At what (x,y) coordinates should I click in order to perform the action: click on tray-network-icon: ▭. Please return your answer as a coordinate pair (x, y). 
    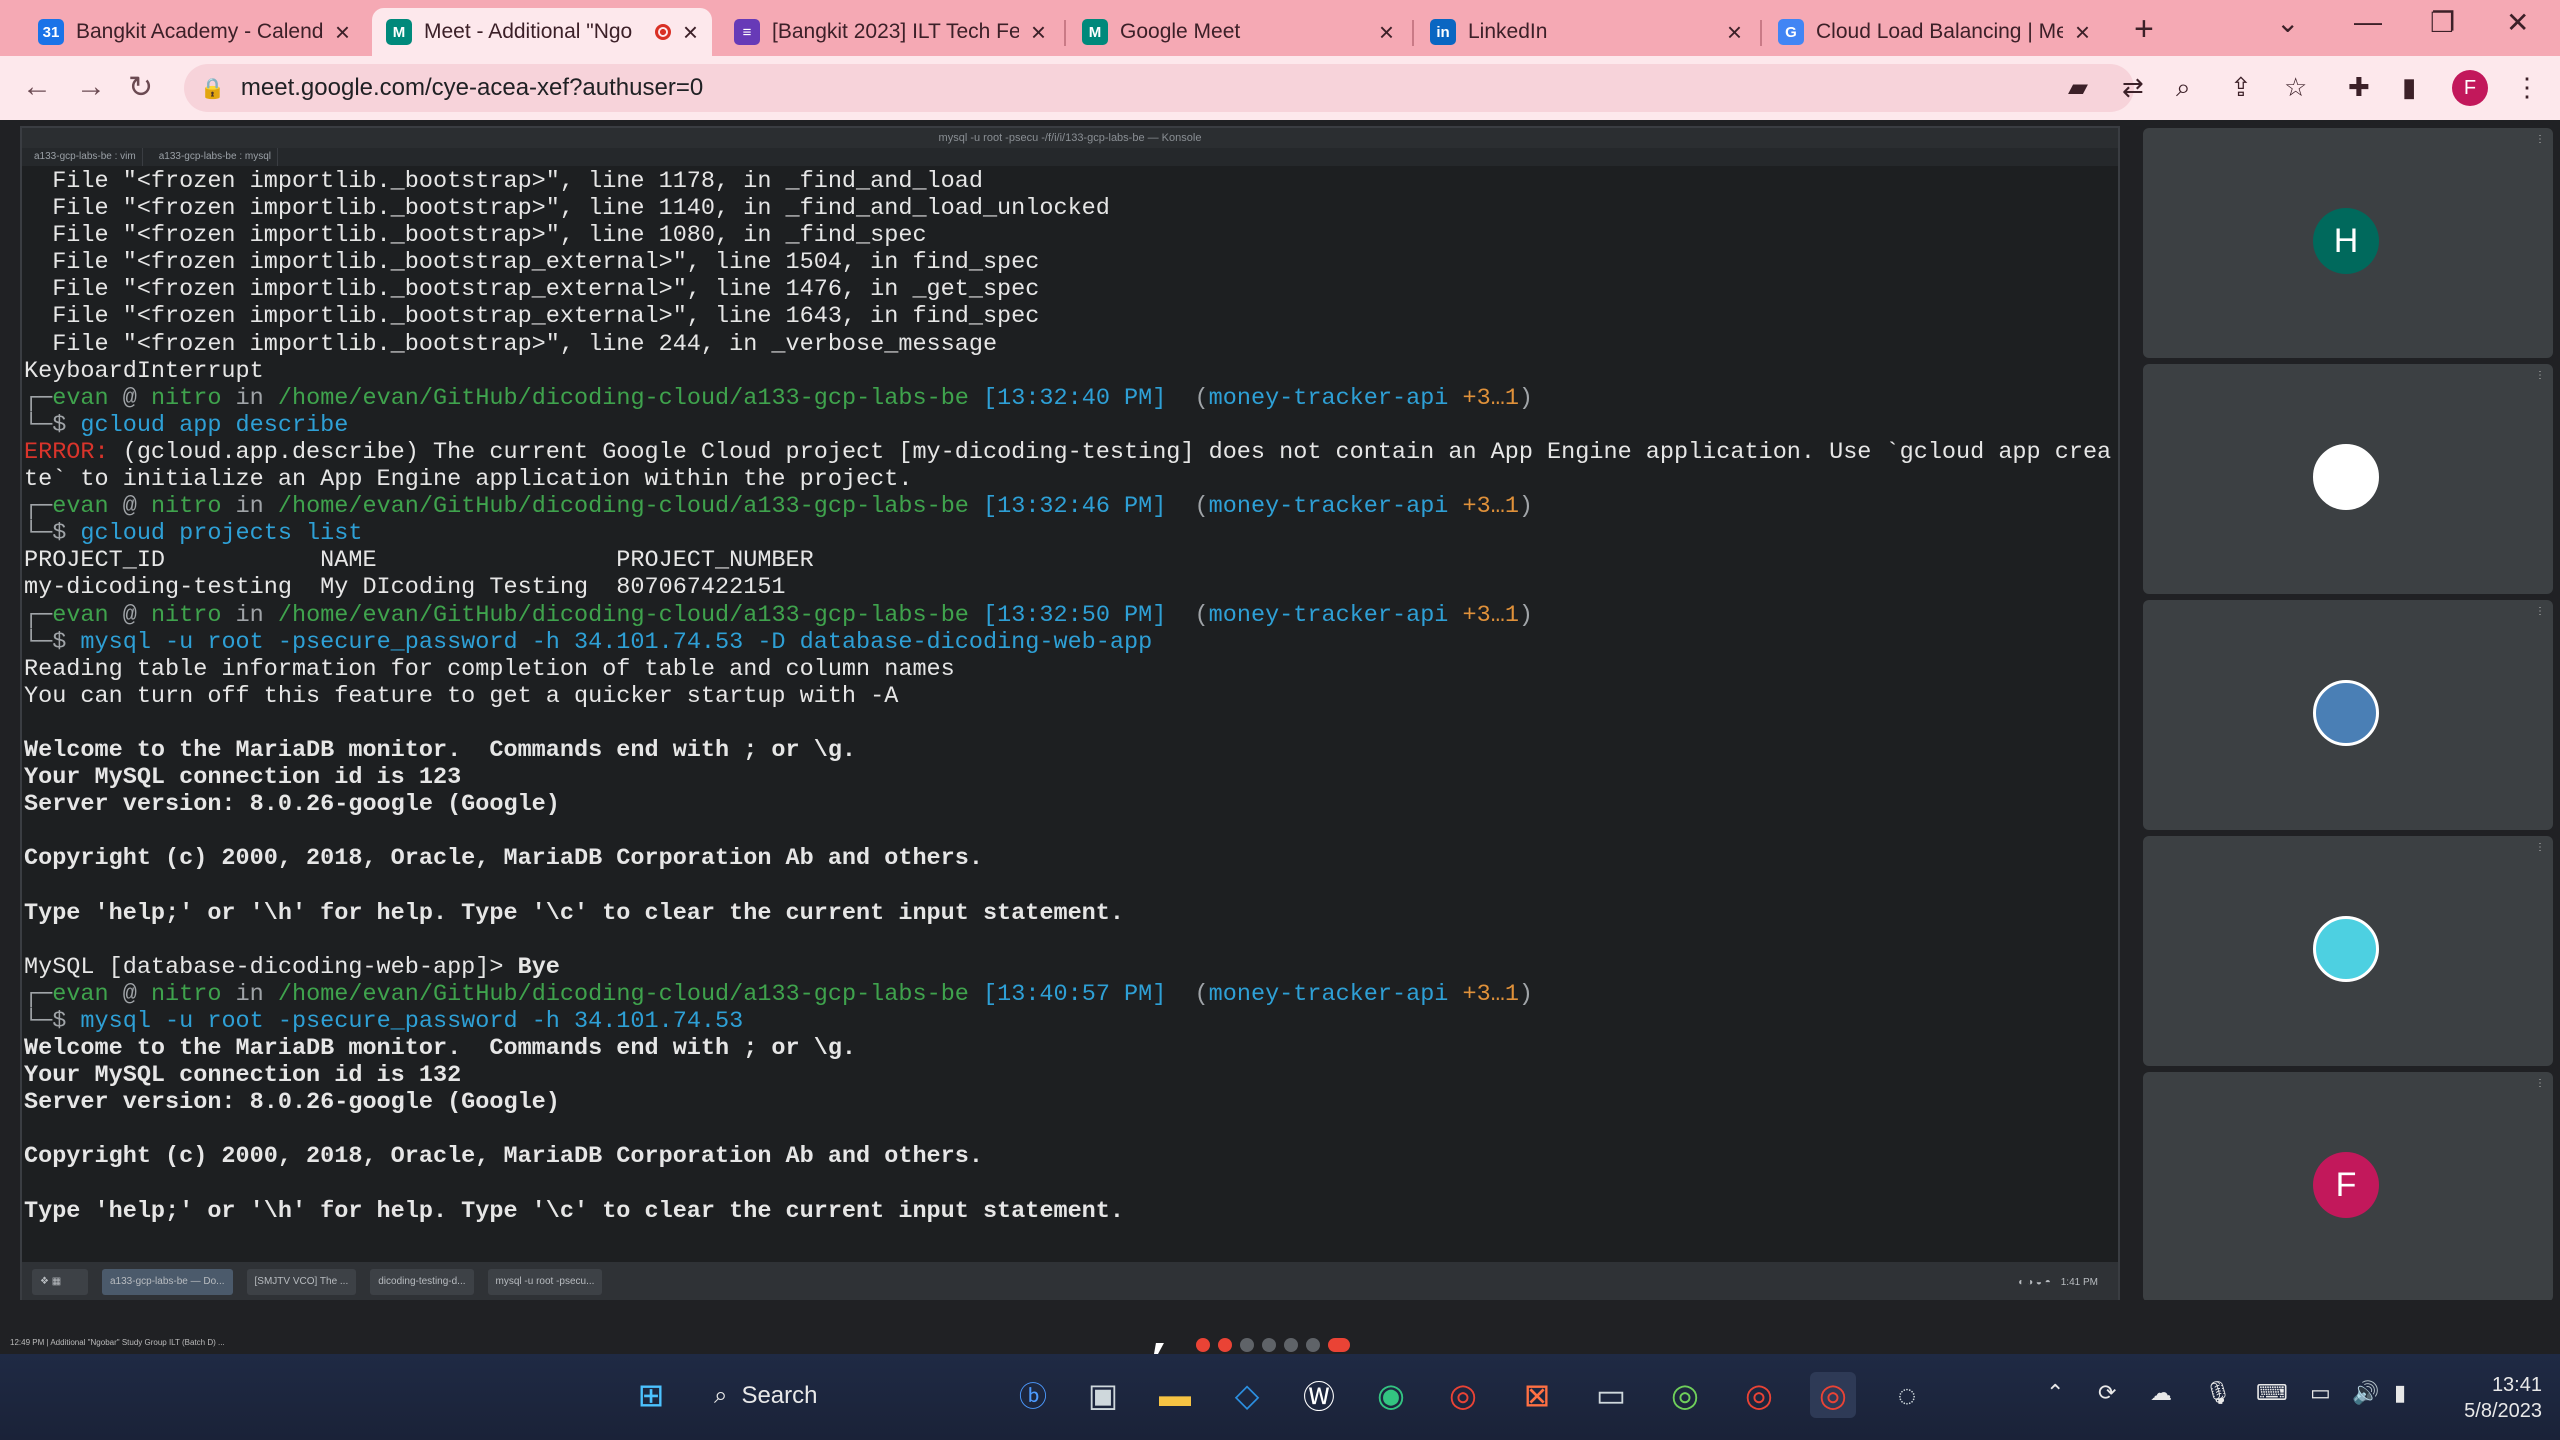
    Looking at the image, I should click on (2320, 1393).